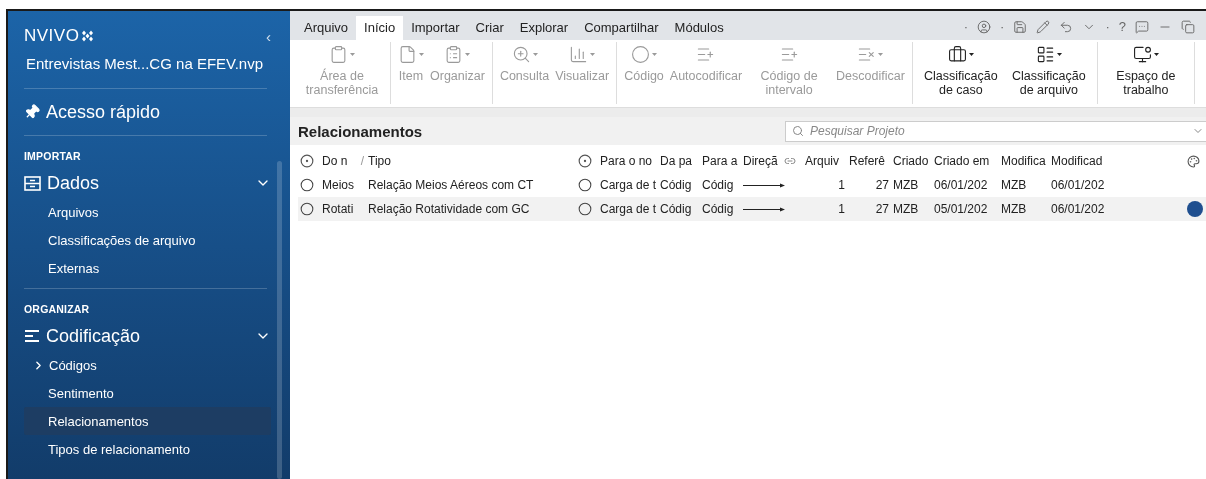 The height and width of the screenshot is (479, 1206). I want to click on column-header: Modifica, so click(1023, 161).